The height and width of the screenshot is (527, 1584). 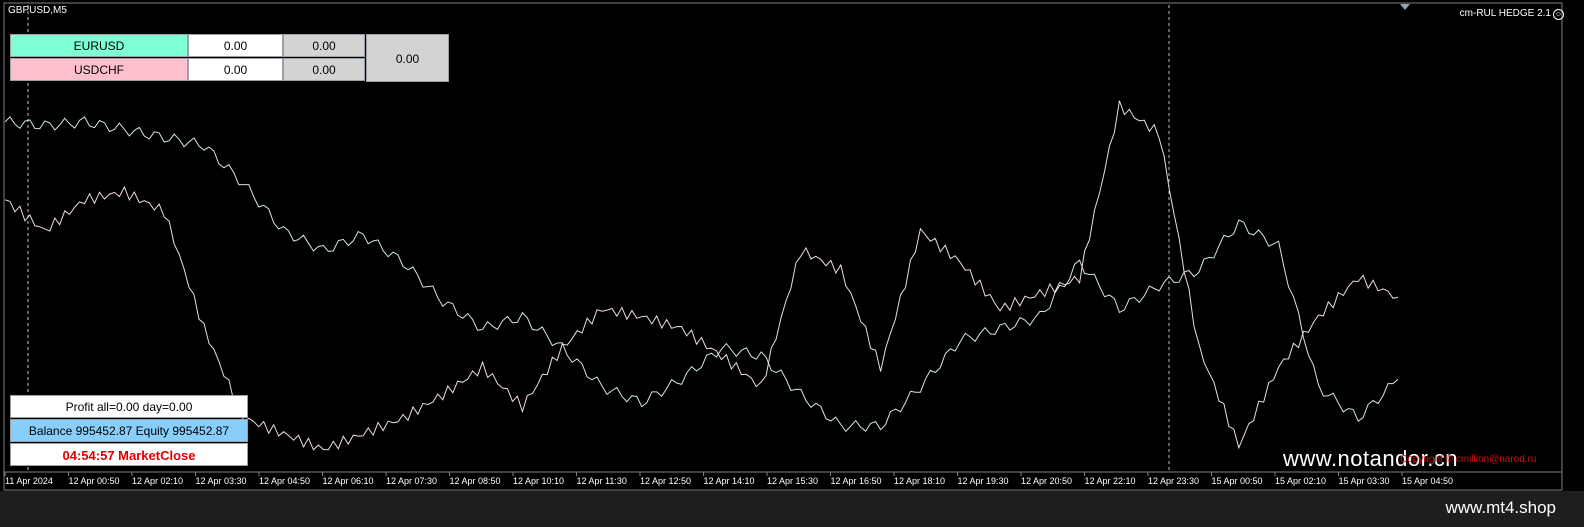 I want to click on pair-eurusd-button: EURUSD, so click(x=99, y=45).